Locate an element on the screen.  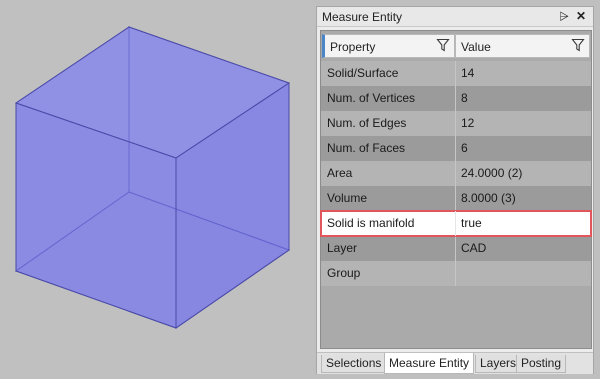
value-cell: 12 is located at coordinates (468, 123).